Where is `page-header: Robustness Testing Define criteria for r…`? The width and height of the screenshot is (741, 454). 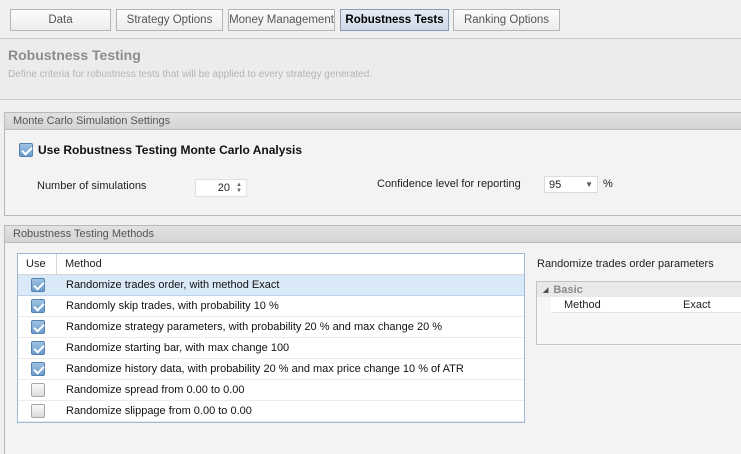
page-header: Robustness Testing Define criteria for r… is located at coordinates (370, 69).